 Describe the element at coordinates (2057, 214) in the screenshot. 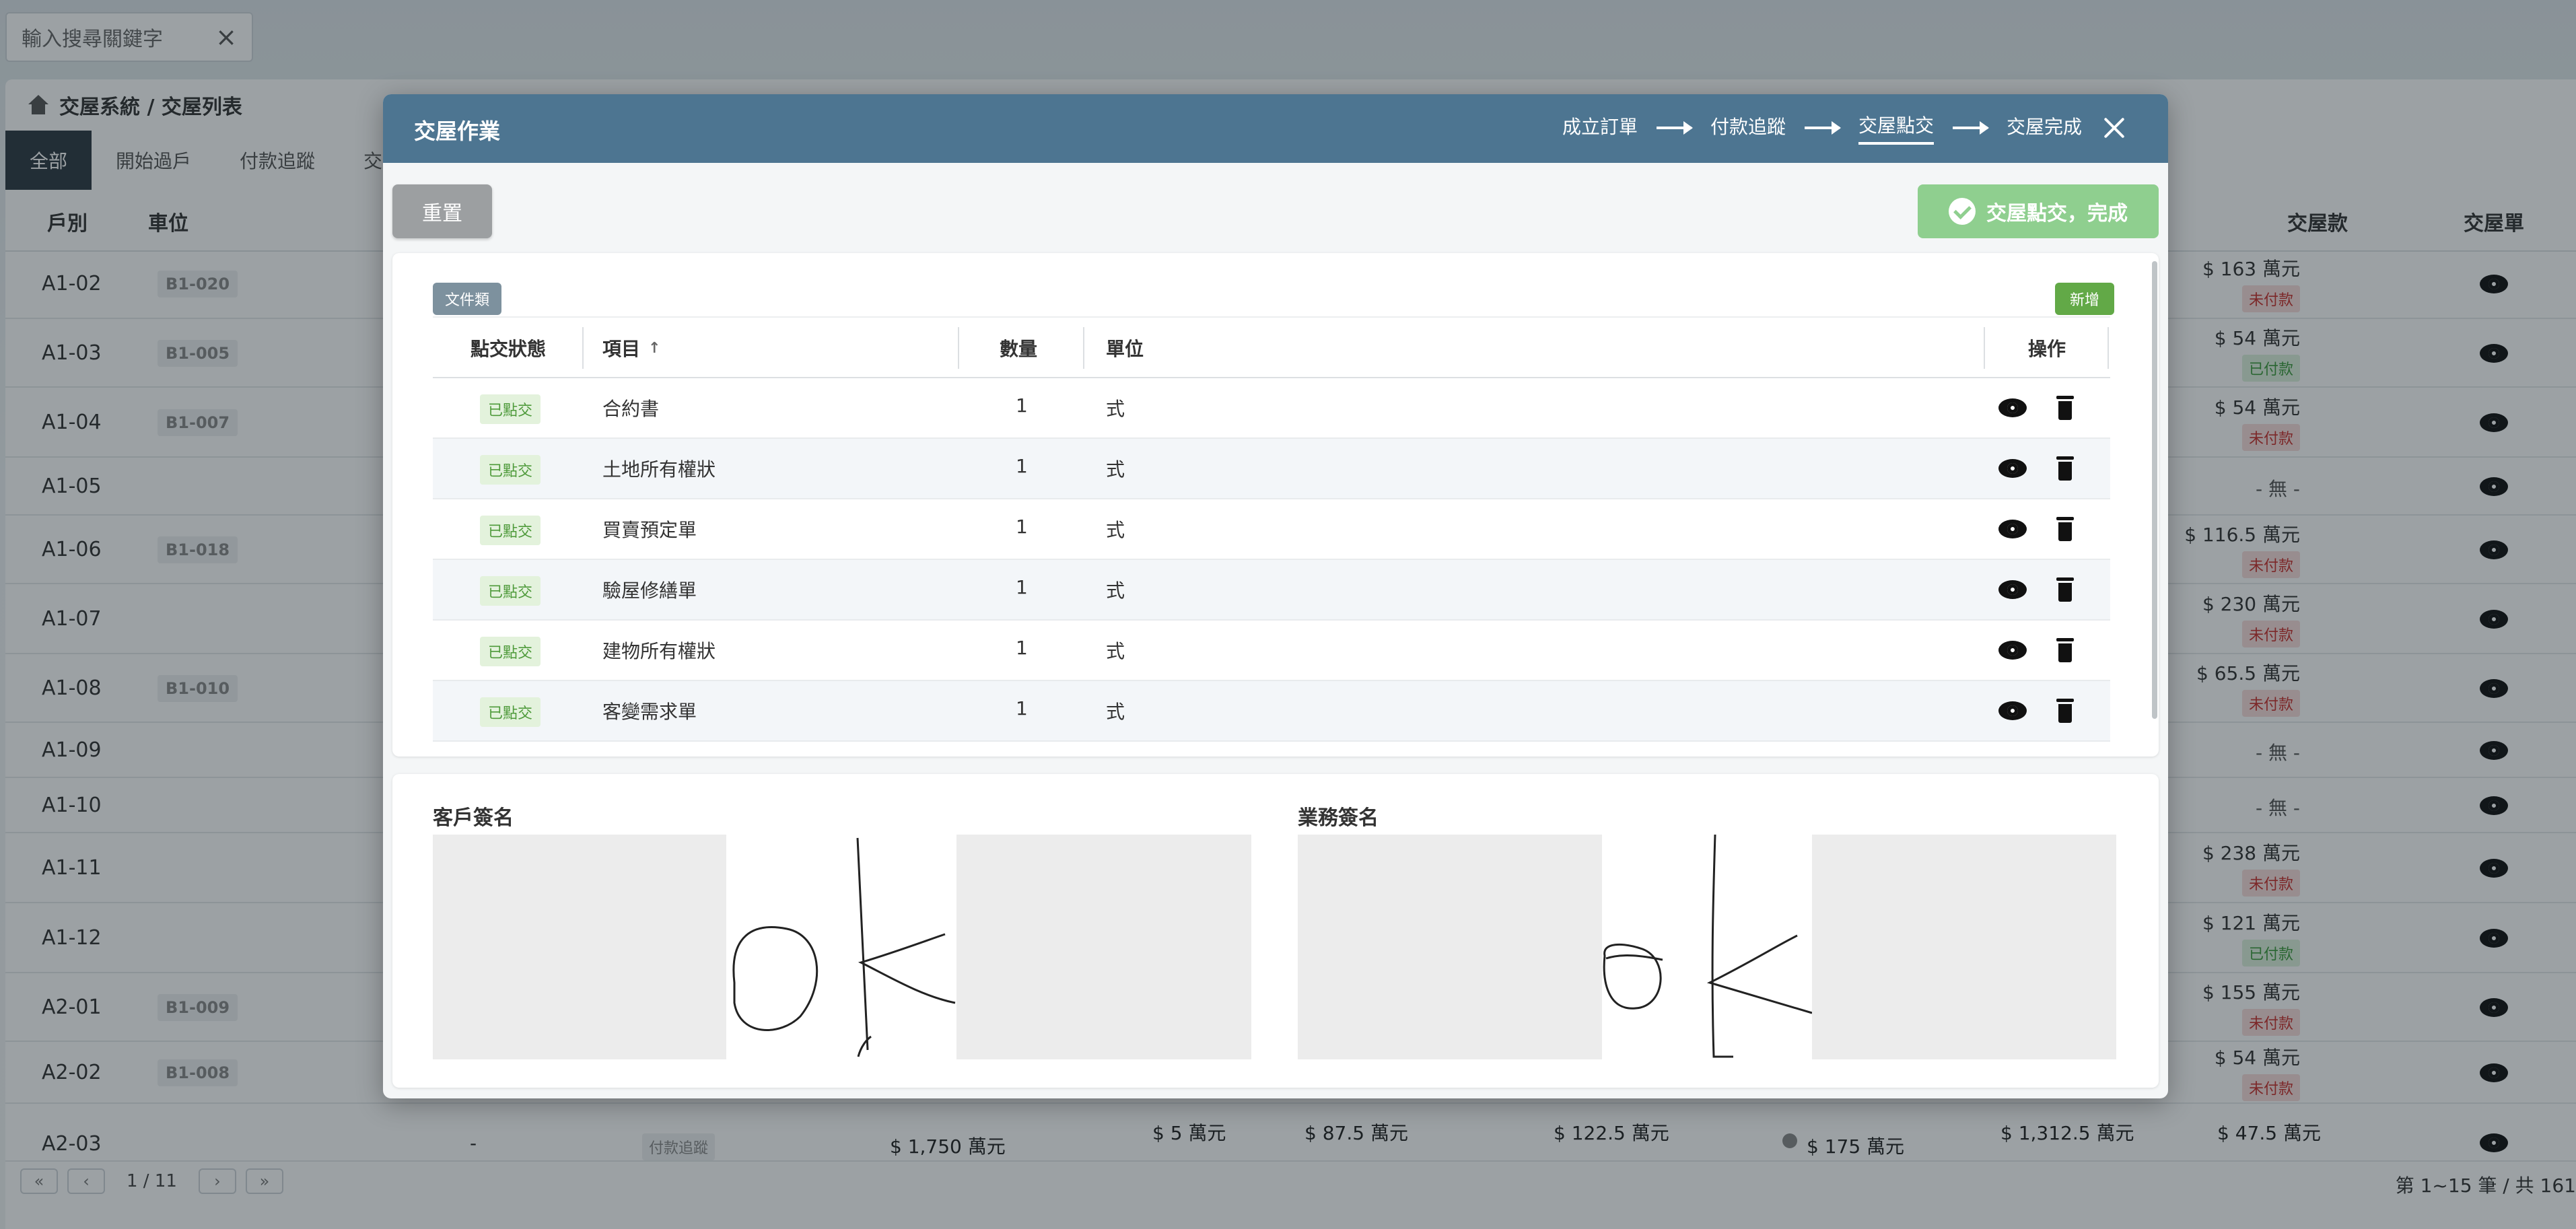

I see `complete-handover-label: 交屋點交，完成` at that location.